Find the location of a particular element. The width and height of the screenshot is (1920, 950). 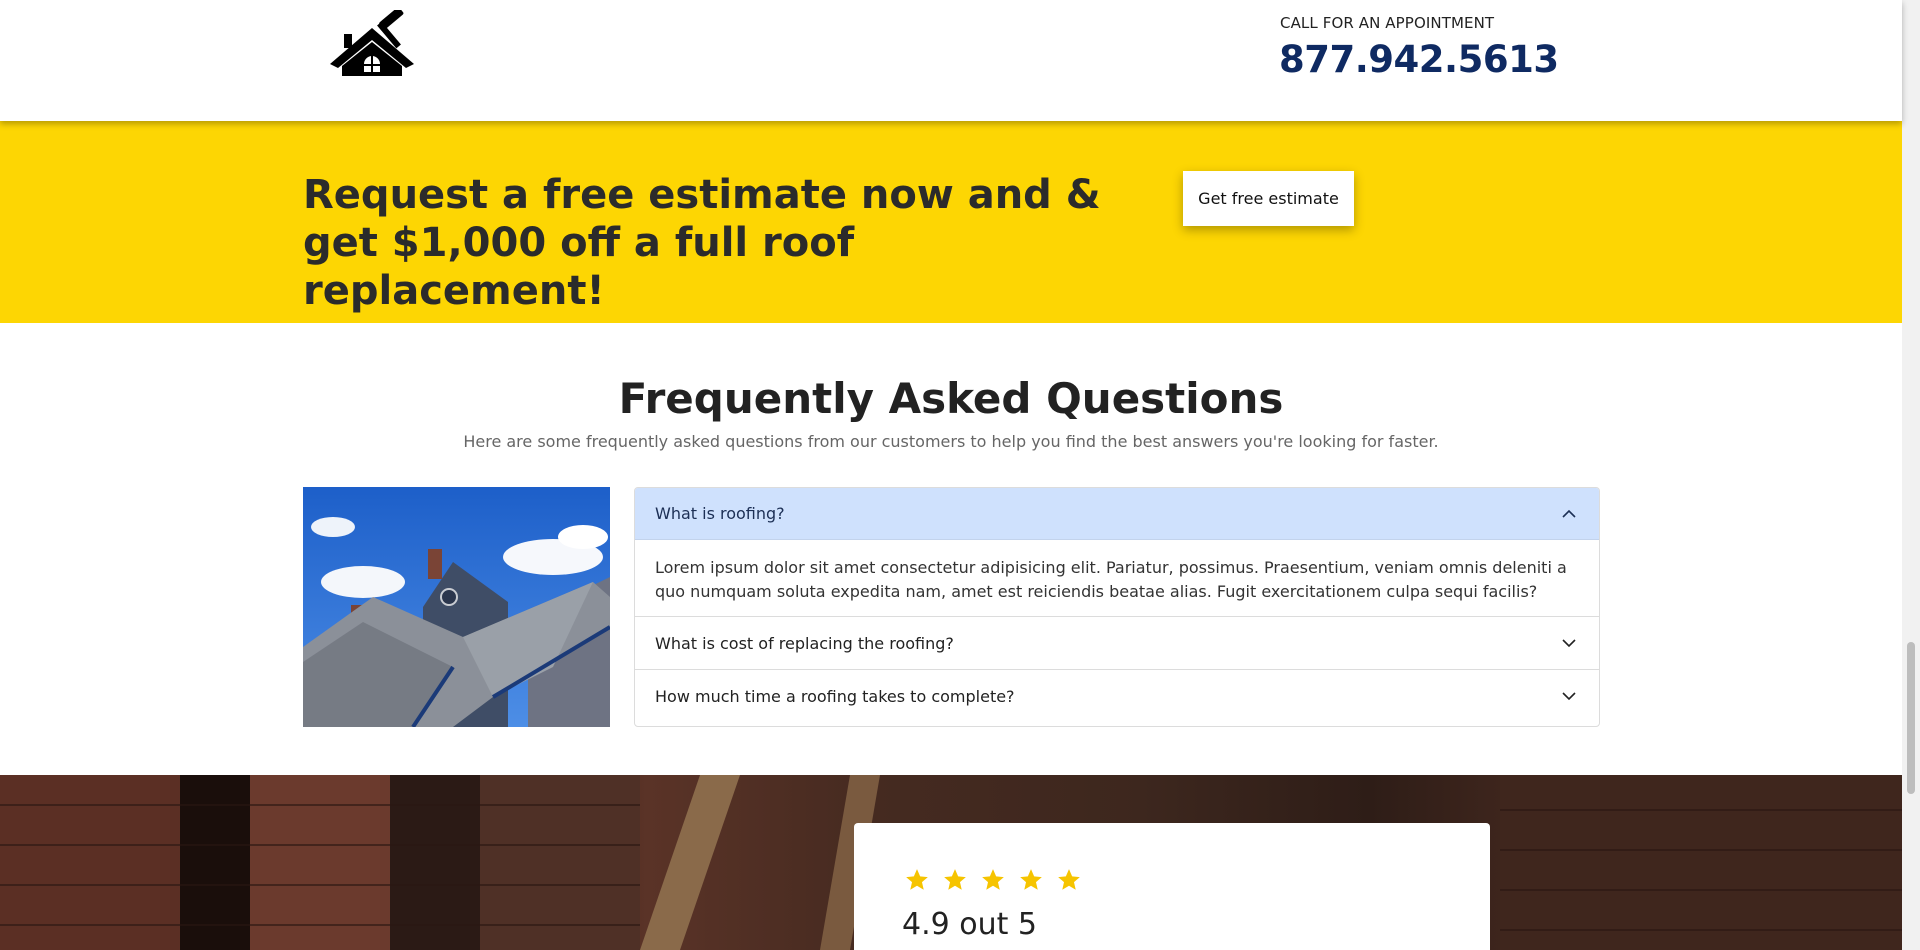

site-header: CALL FOR AN APPOINTMENT 877.942.5613 is located at coordinates (951, 60).